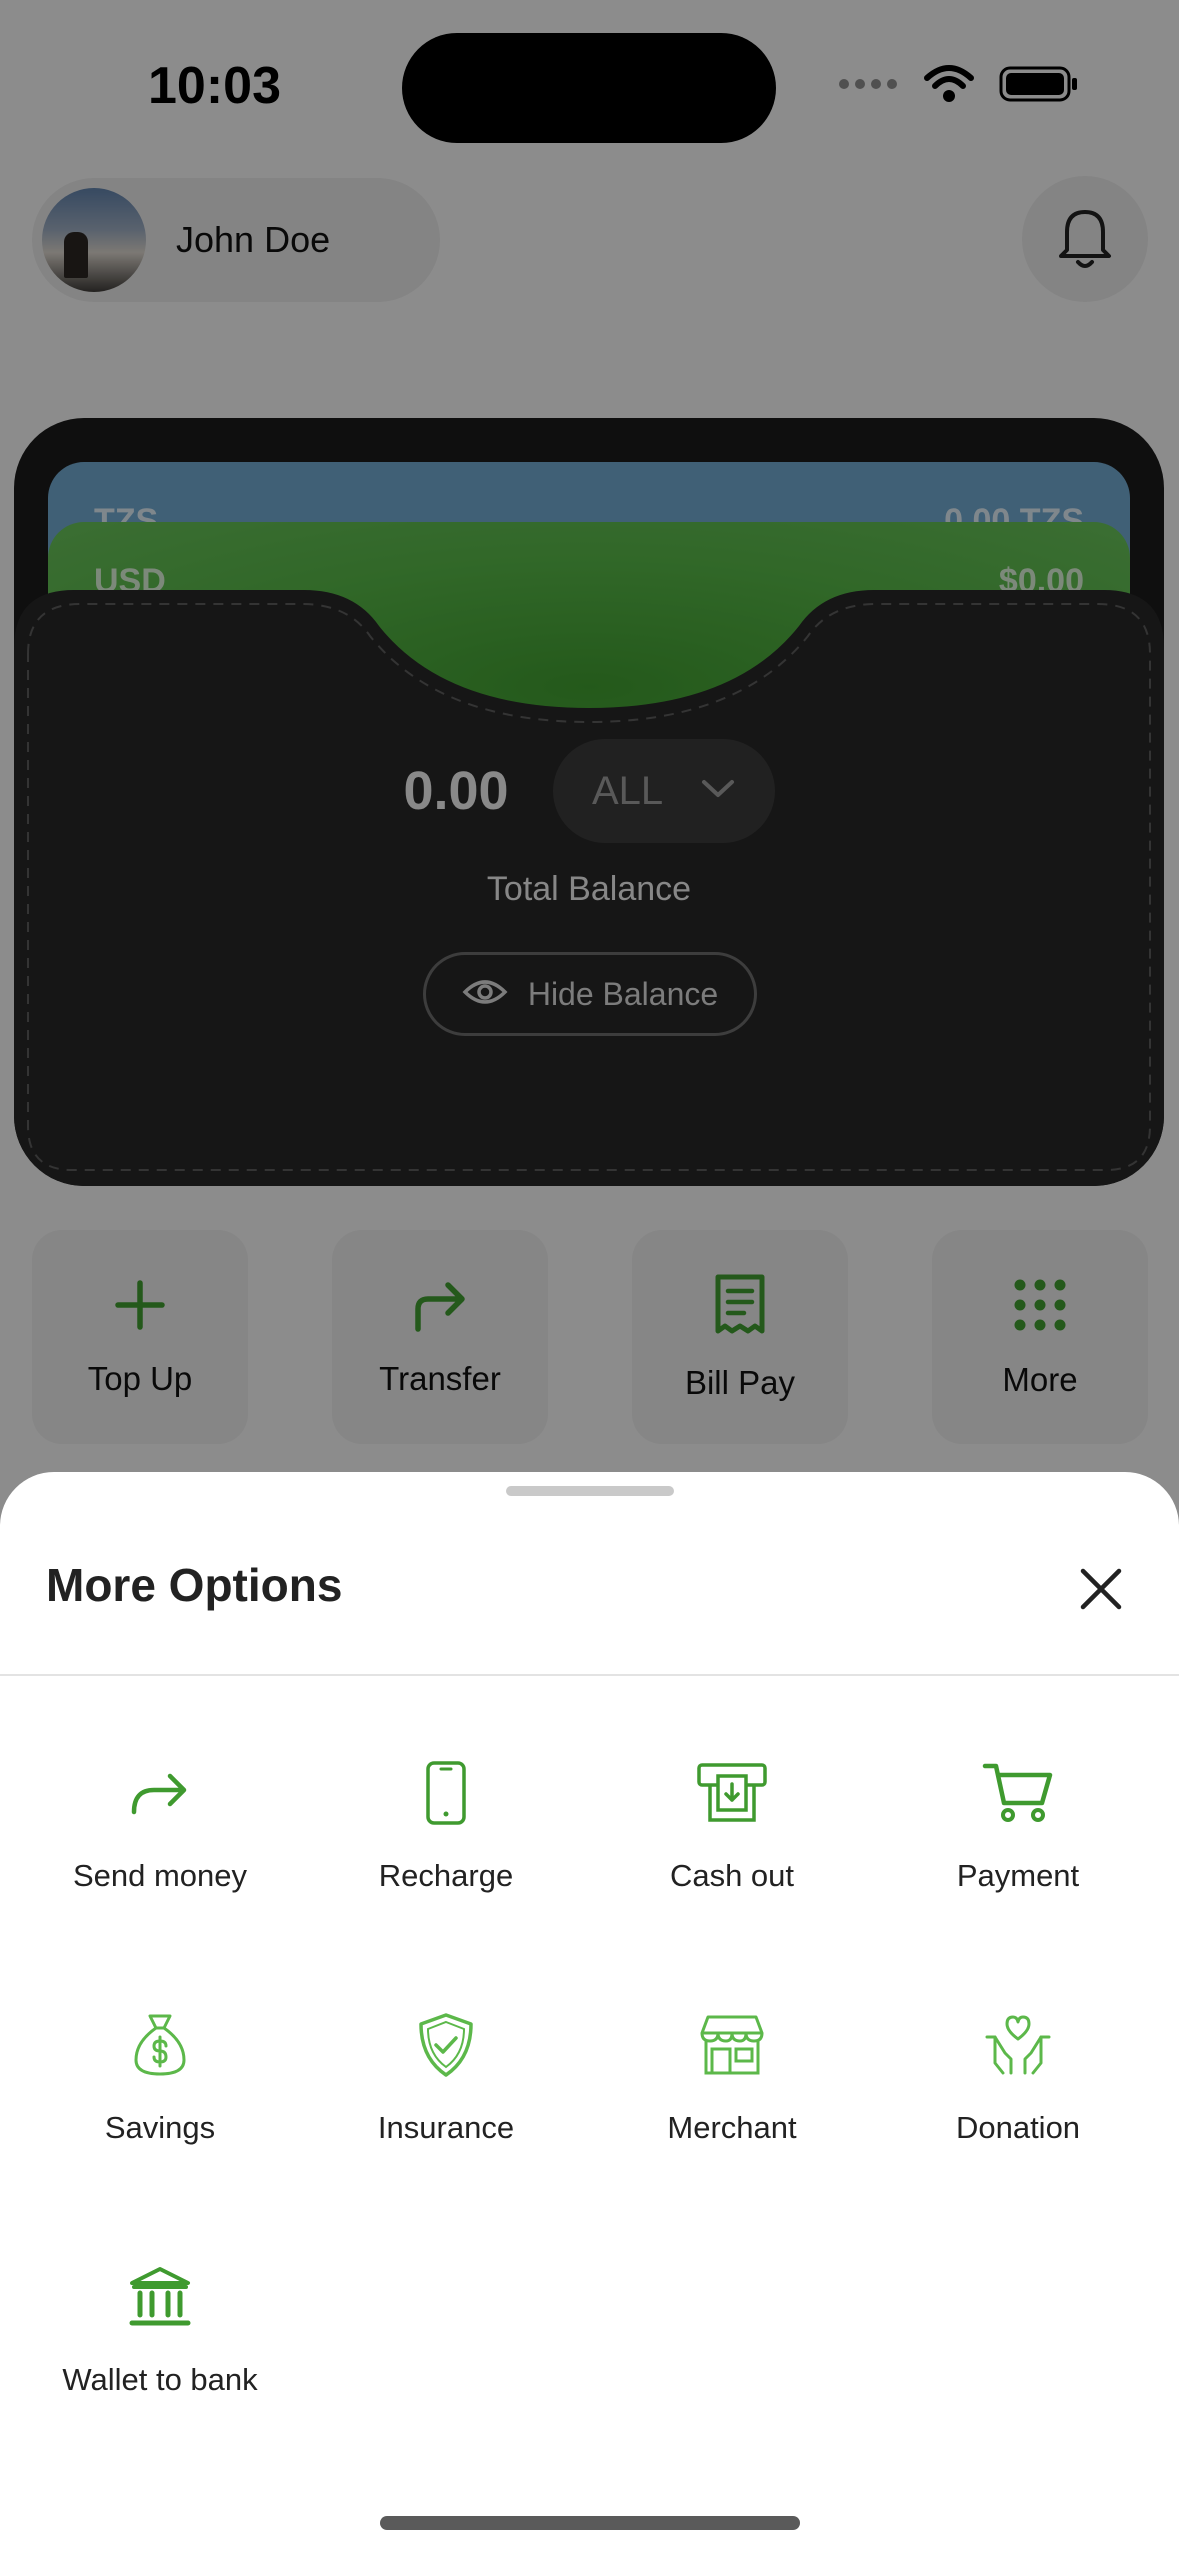 The image size is (1179, 2556). Describe the element at coordinates (194, 1585) in the screenshot. I see `sheet-title: More Options` at that location.